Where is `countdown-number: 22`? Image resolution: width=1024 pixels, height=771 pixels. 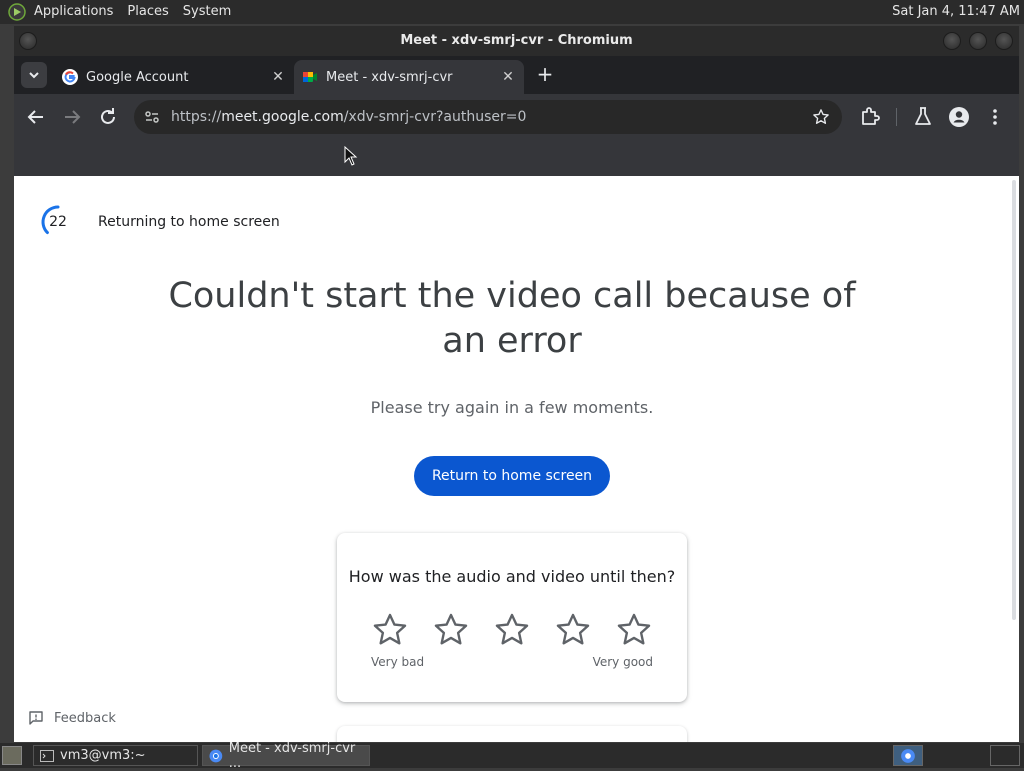 countdown-number: 22 is located at coordinates (58, 222).